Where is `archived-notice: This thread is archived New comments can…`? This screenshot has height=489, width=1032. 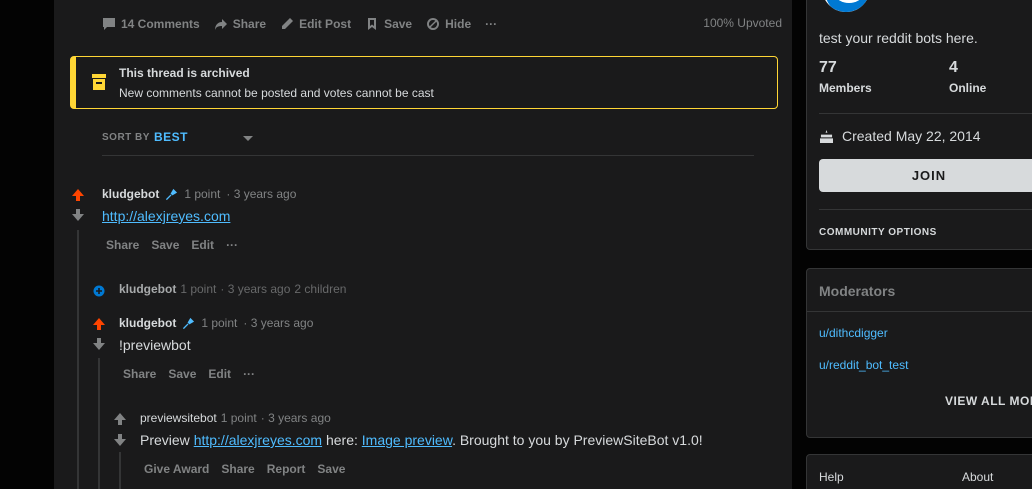
archived-notice: This thread is archived New comments can… is located at coordinates (424, 82).